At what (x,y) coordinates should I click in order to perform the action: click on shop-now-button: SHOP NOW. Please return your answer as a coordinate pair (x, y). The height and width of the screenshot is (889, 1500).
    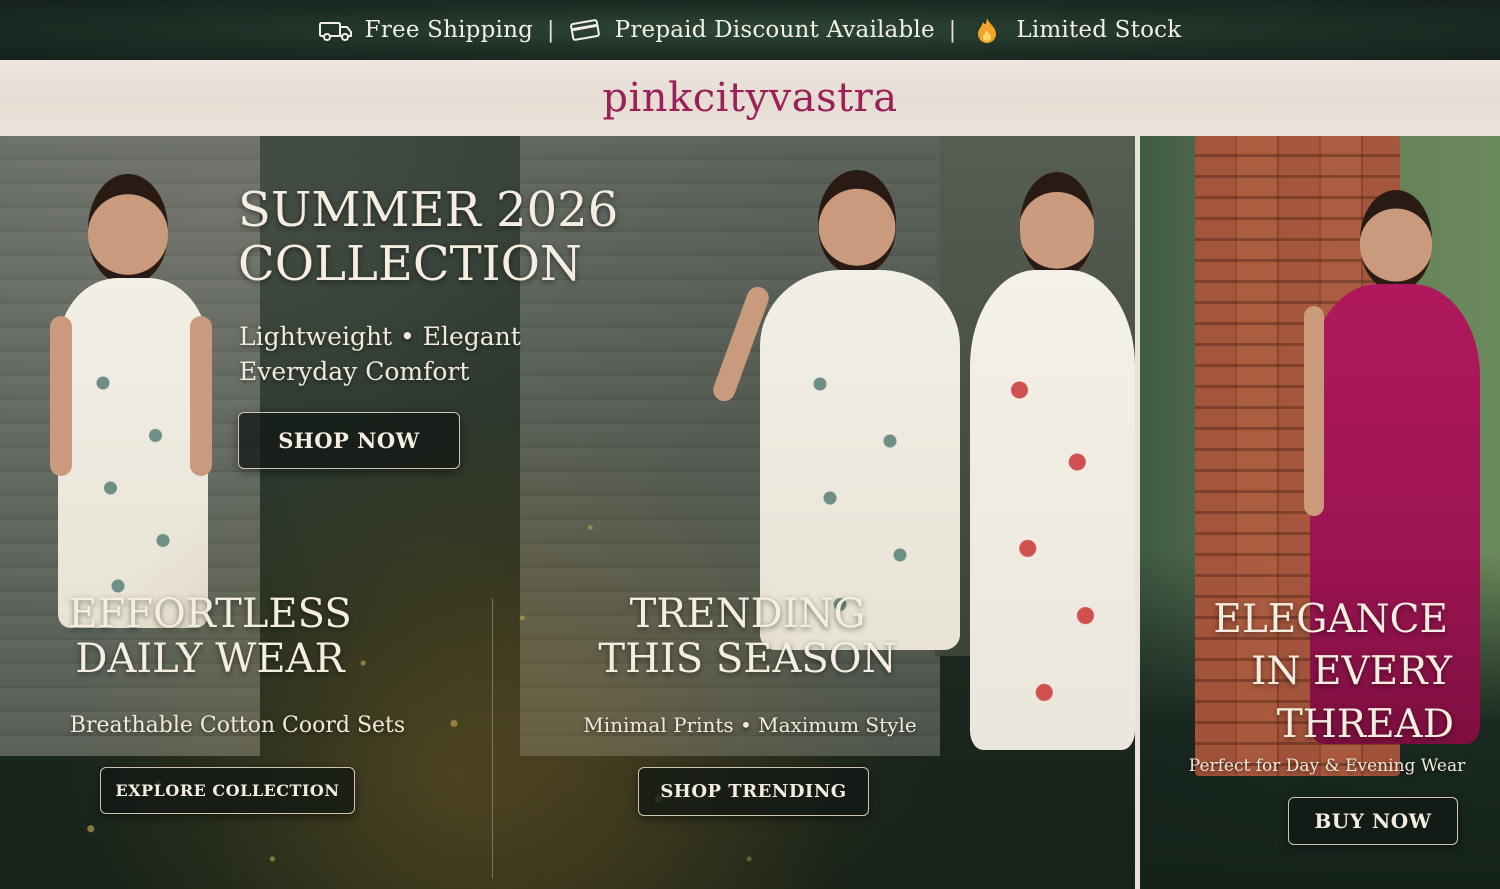
    Looking at the image, I should click on (349, 440).